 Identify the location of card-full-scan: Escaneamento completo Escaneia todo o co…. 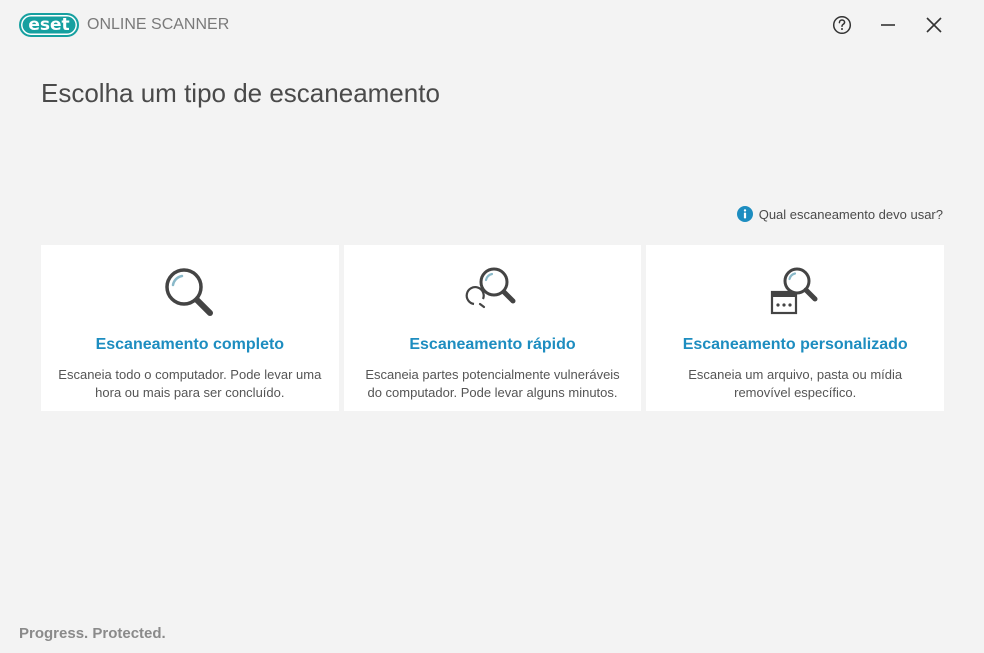
(190, 328).